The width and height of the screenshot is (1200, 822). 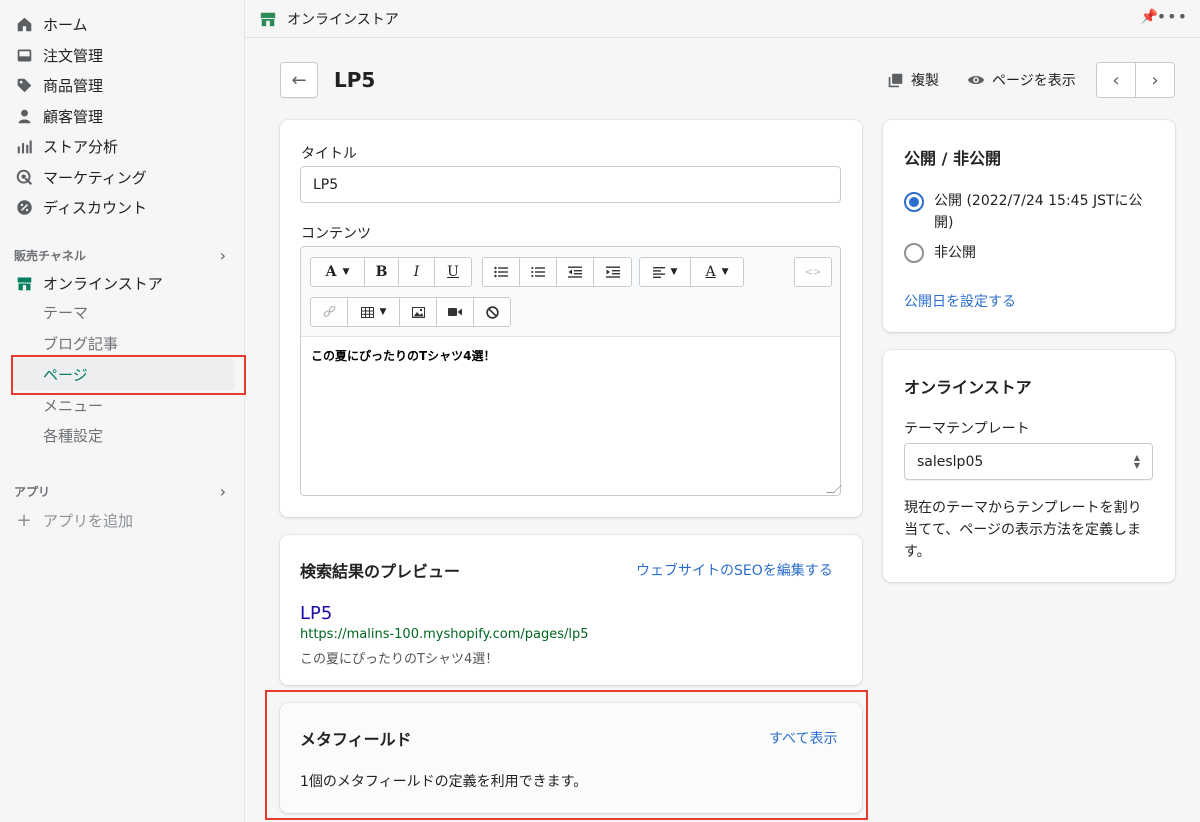 I want to click on text-format-group: A ▼ B I U, so click(x=391, y=272).